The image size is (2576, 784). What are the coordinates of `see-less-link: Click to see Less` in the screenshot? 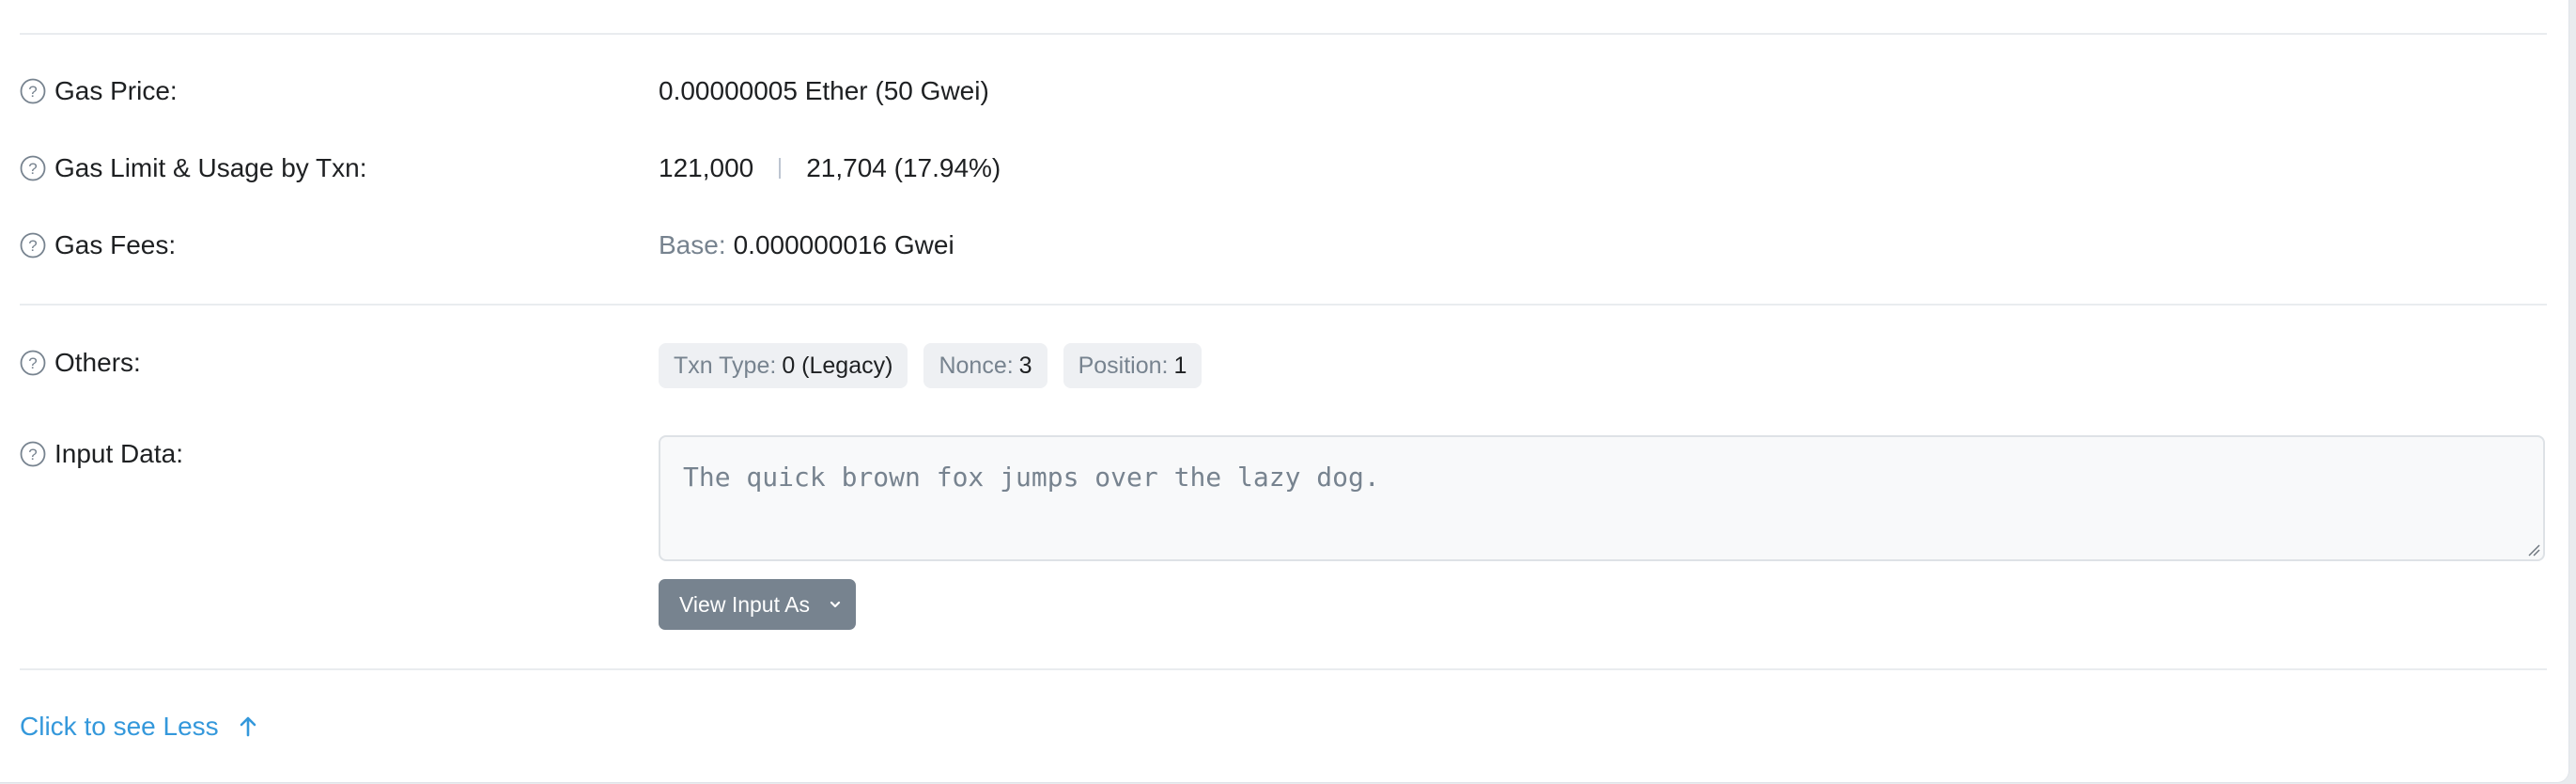 It's located at (139, 727).